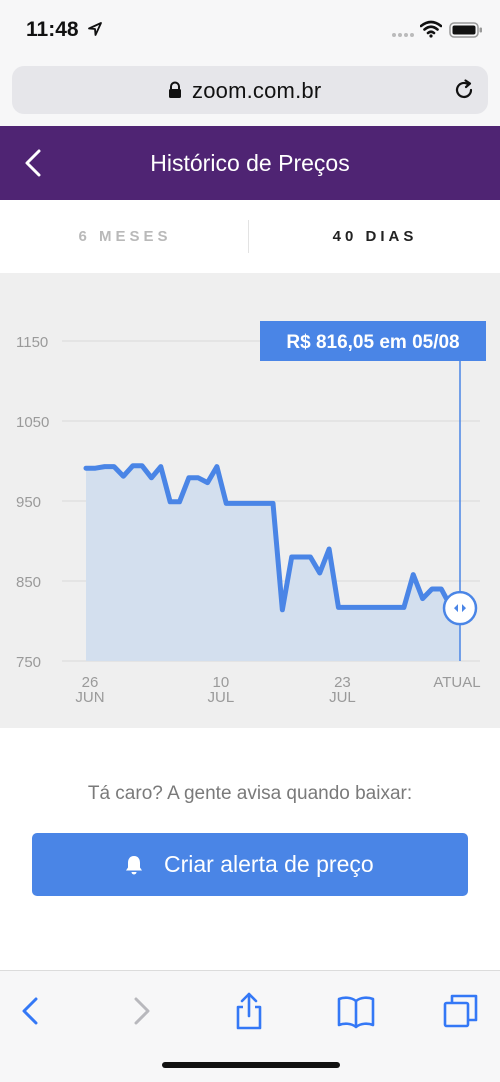  Describe the element at coordinates (431, 29) in the screenshot. I see `wifi-icon` at that location.